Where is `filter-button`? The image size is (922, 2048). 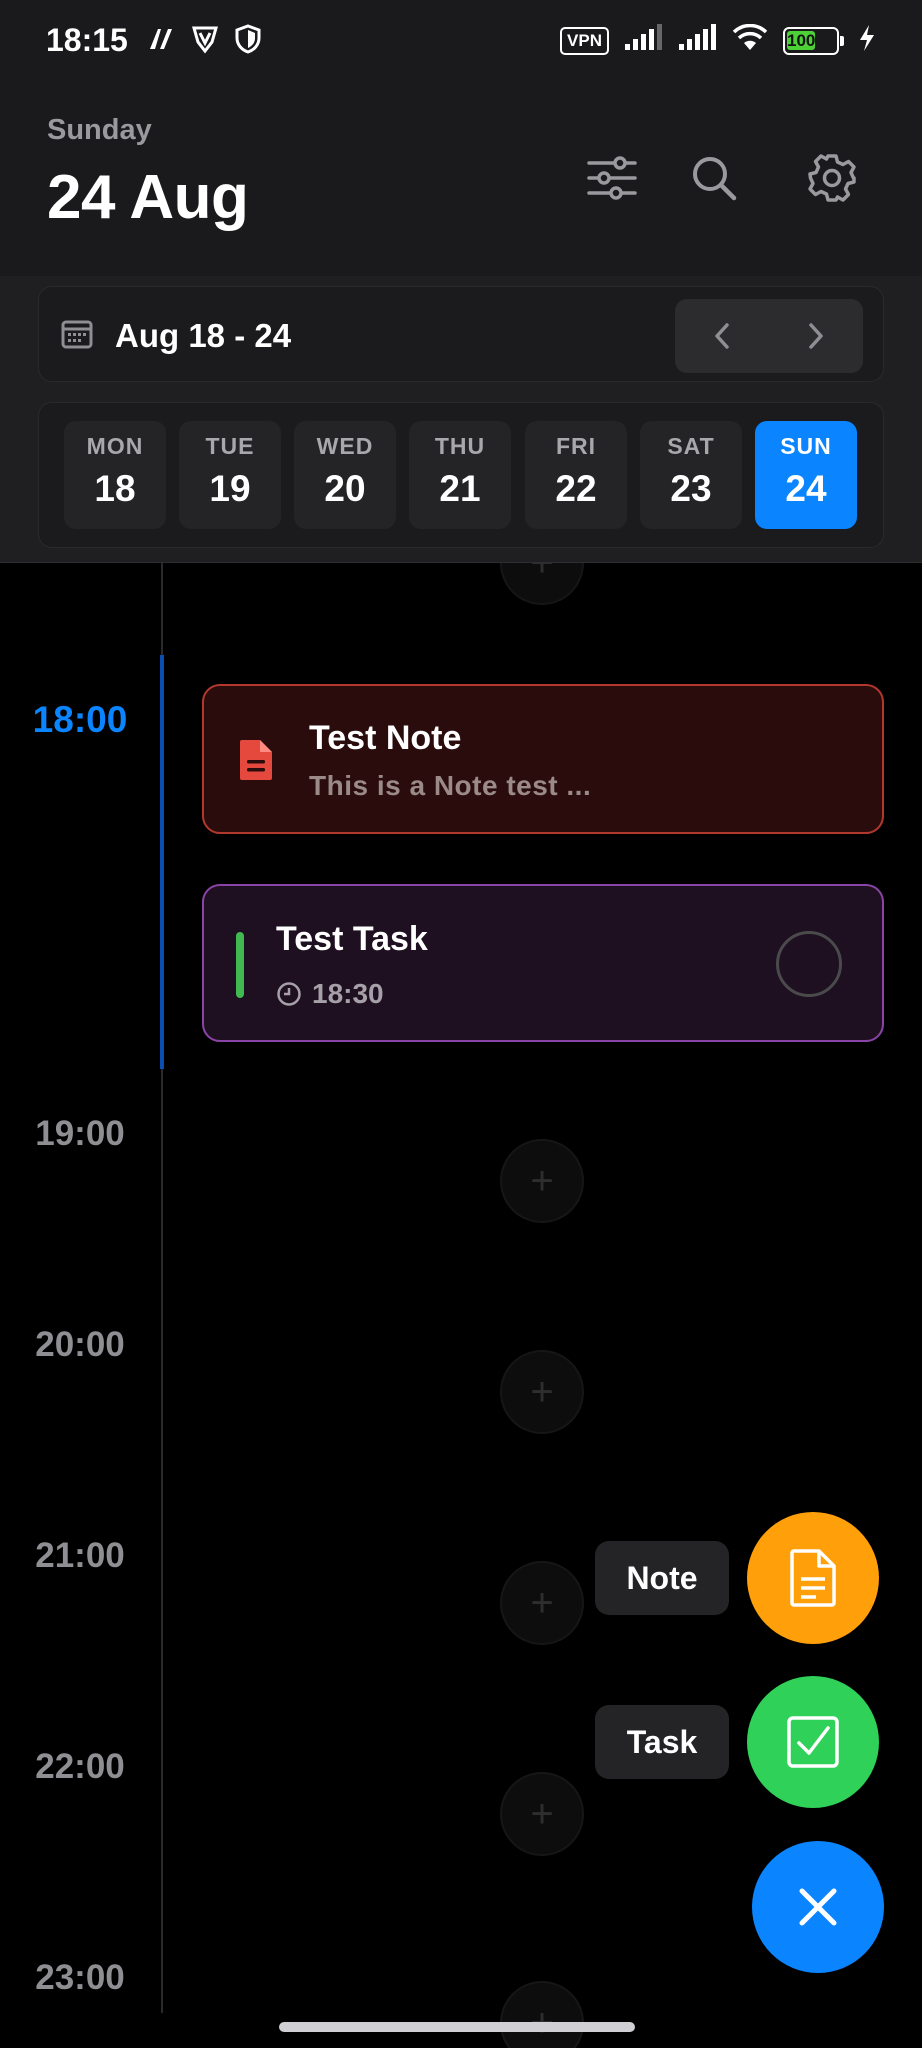 filter-button is located at coordinates (612, 178).